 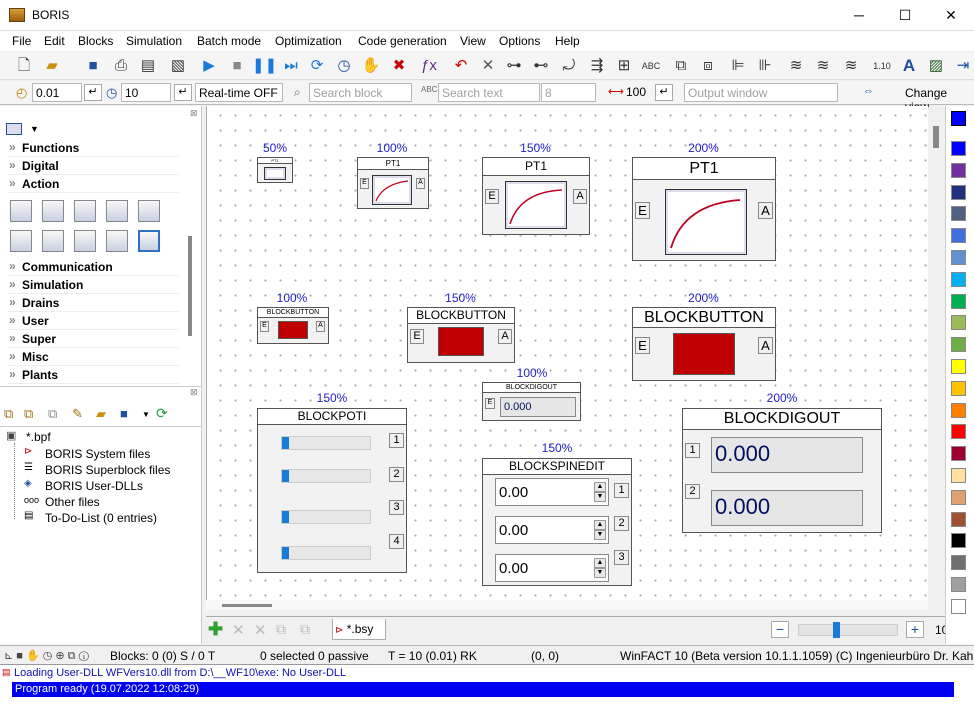 What do you see at coordinates (107, 470) in the screenshot?
I see `tree-item-superblock-files: BORIS Superblock files` at bounding box center [107, 470].